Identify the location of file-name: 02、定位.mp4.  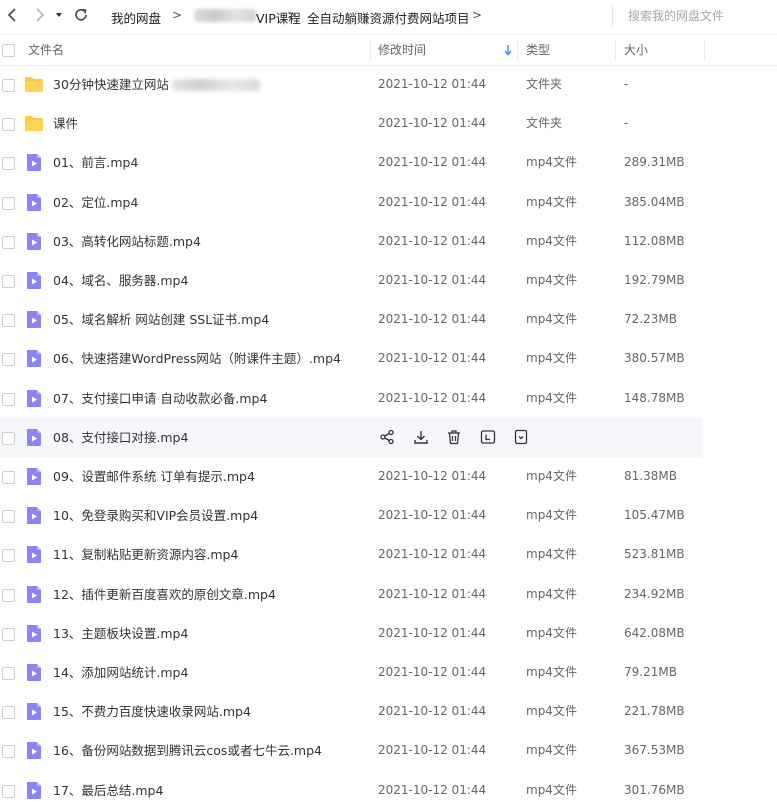
(95, 202).